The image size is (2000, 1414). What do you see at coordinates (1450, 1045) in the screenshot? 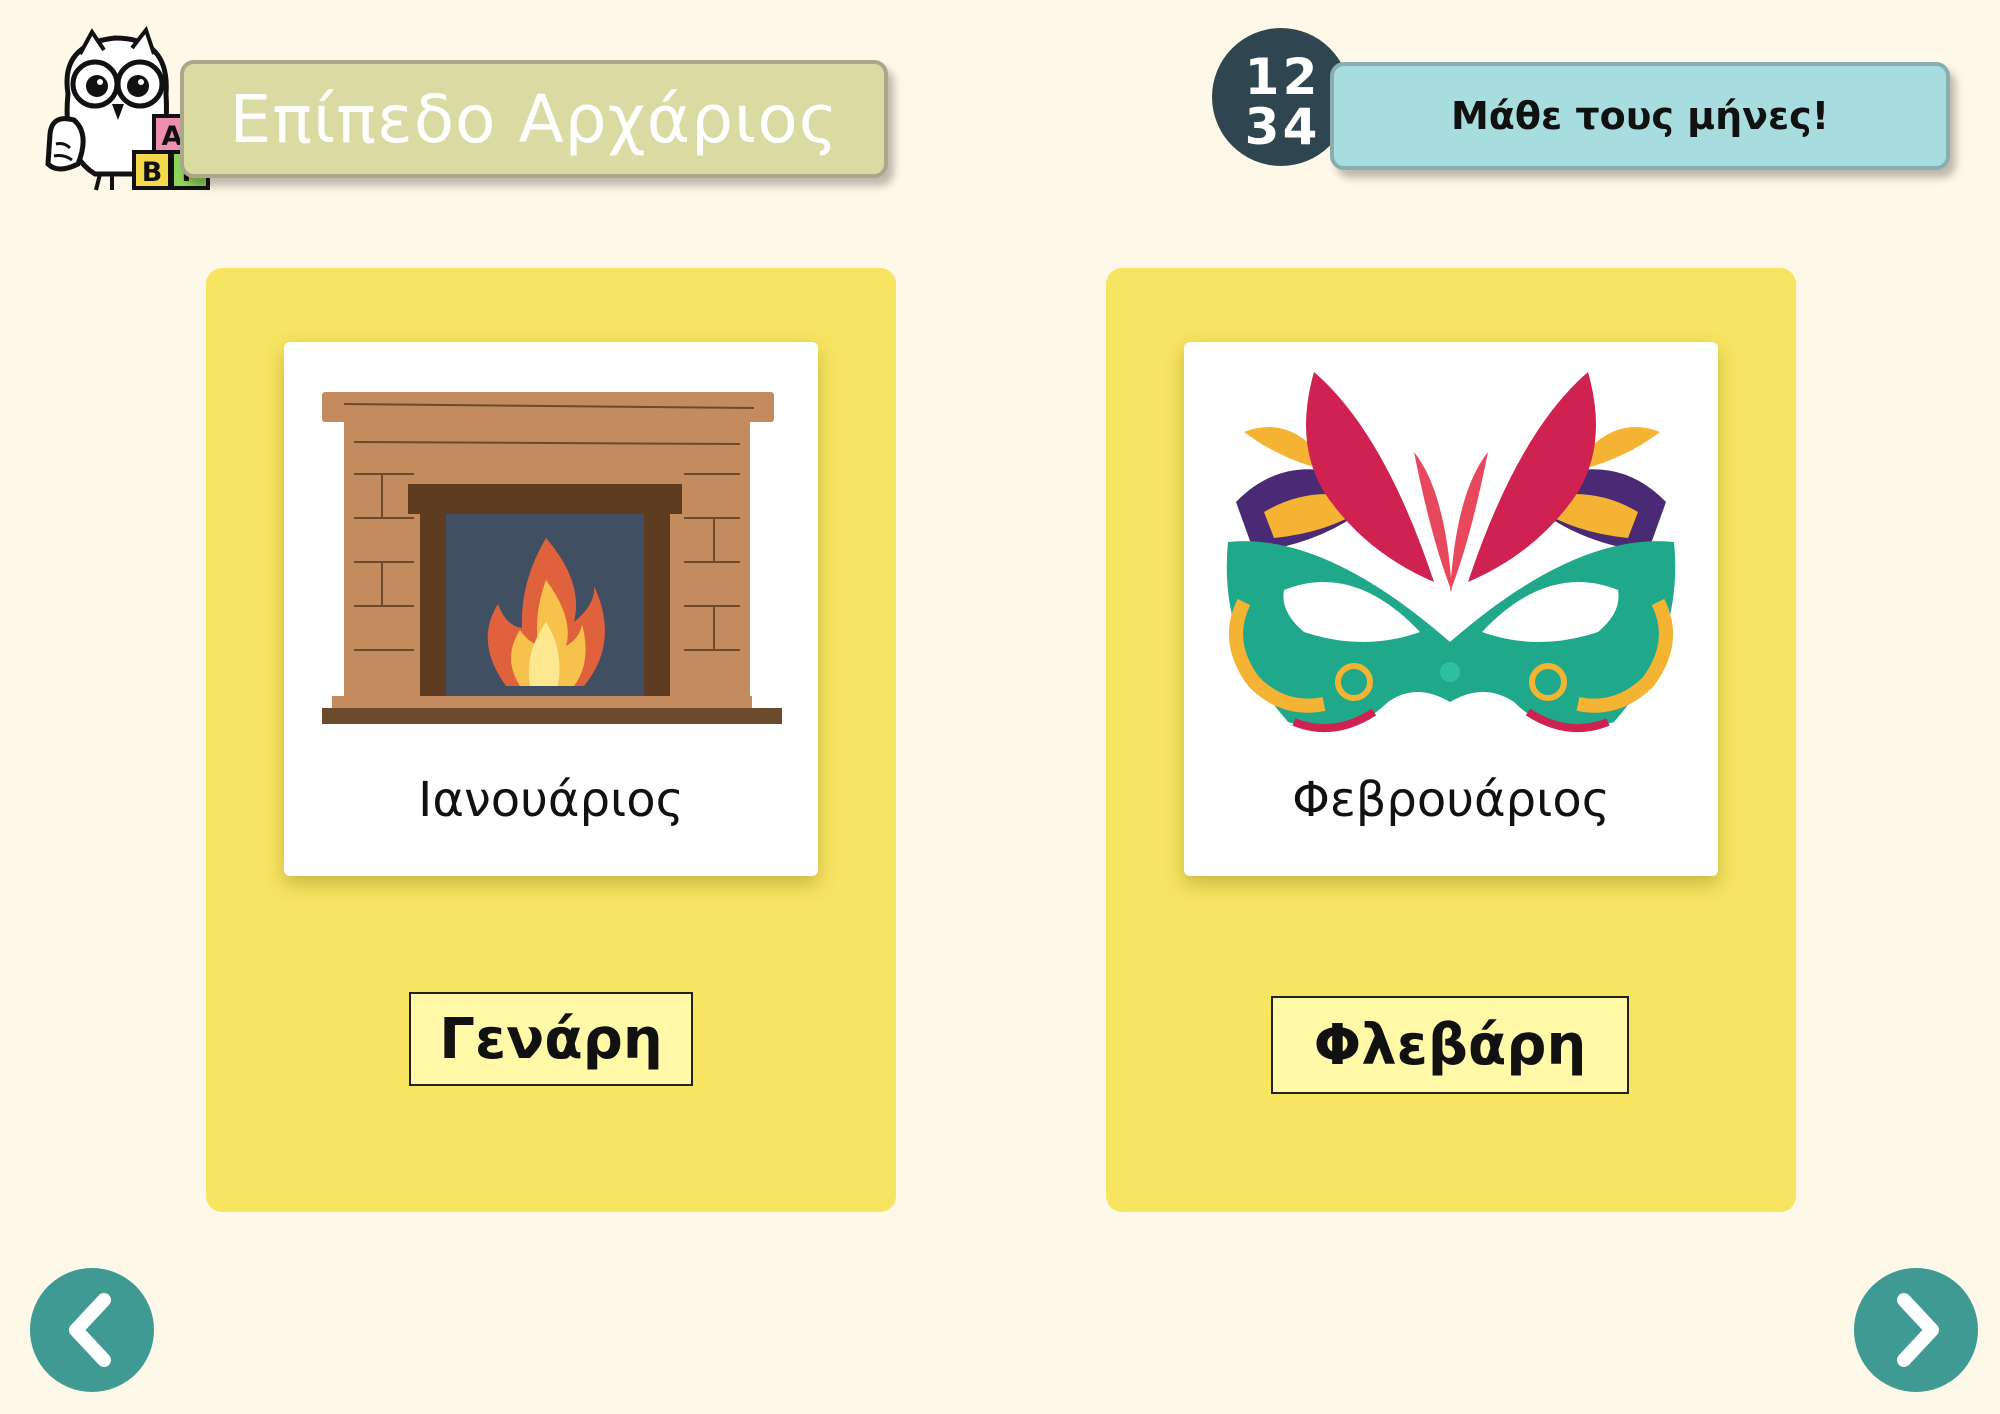
I see `folk-name-button: Φλεβάρη` at bounding box center [1450, 1045].